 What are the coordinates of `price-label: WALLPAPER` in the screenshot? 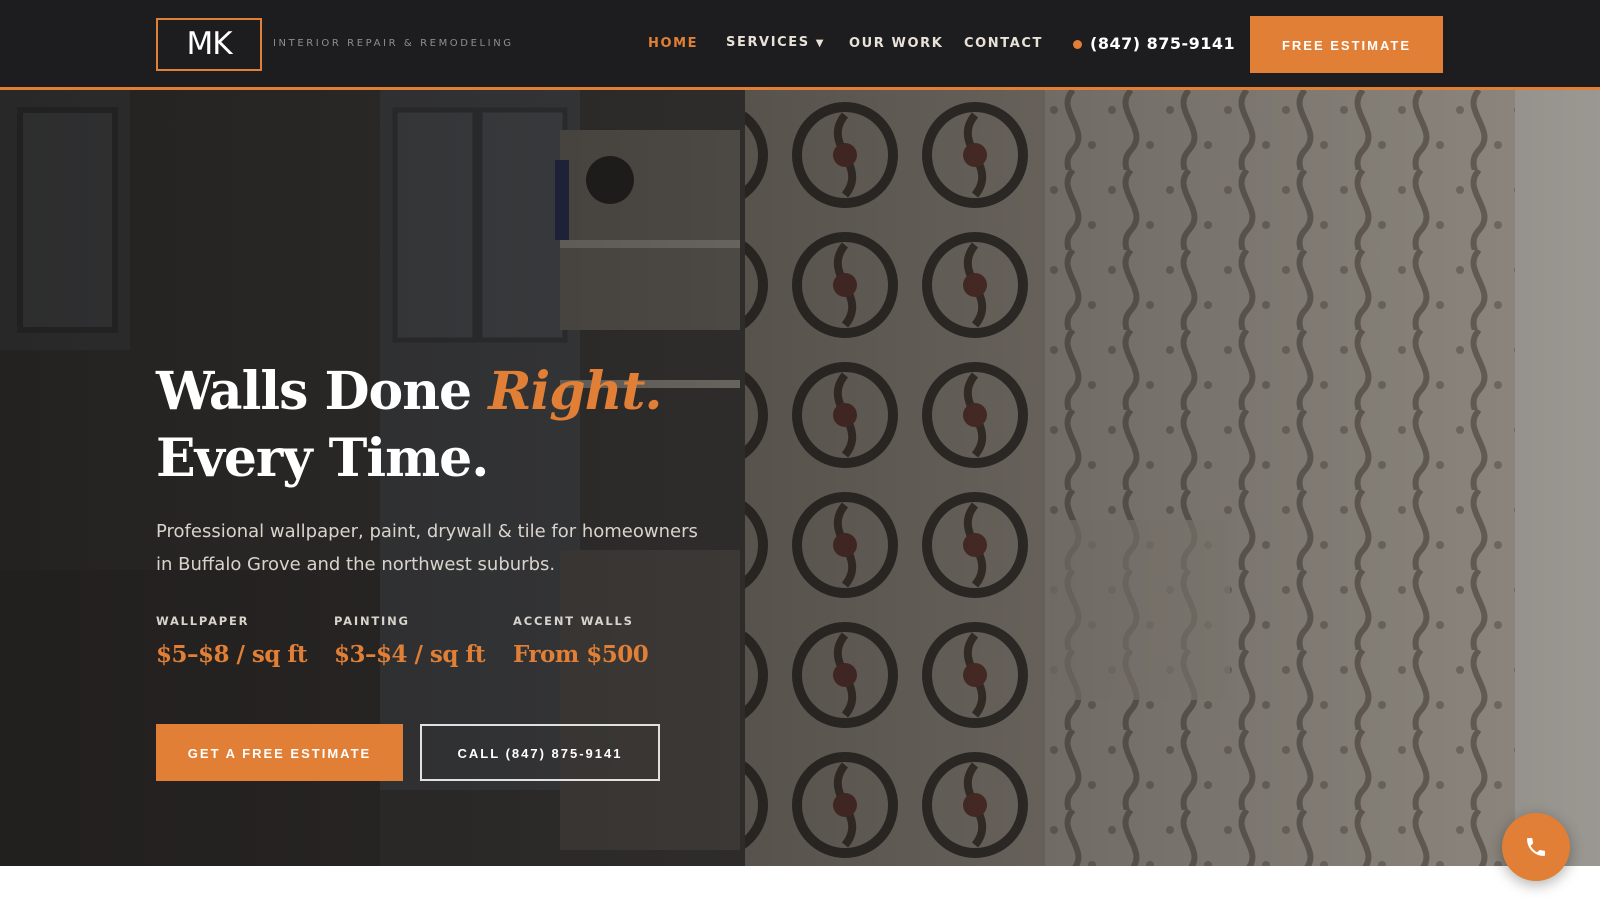 It's located at (203, 621).